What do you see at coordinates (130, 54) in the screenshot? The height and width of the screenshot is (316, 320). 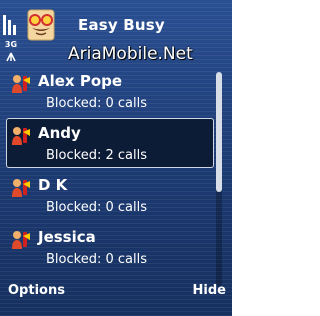 I see `watermark-text: AriaMobile.Net` at bounding box center [130, 54].